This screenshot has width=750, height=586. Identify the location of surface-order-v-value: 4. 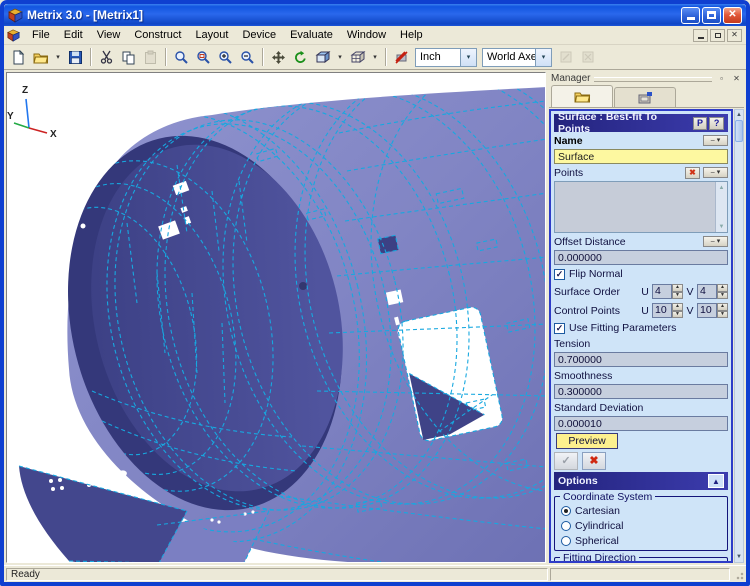
(707, 291).